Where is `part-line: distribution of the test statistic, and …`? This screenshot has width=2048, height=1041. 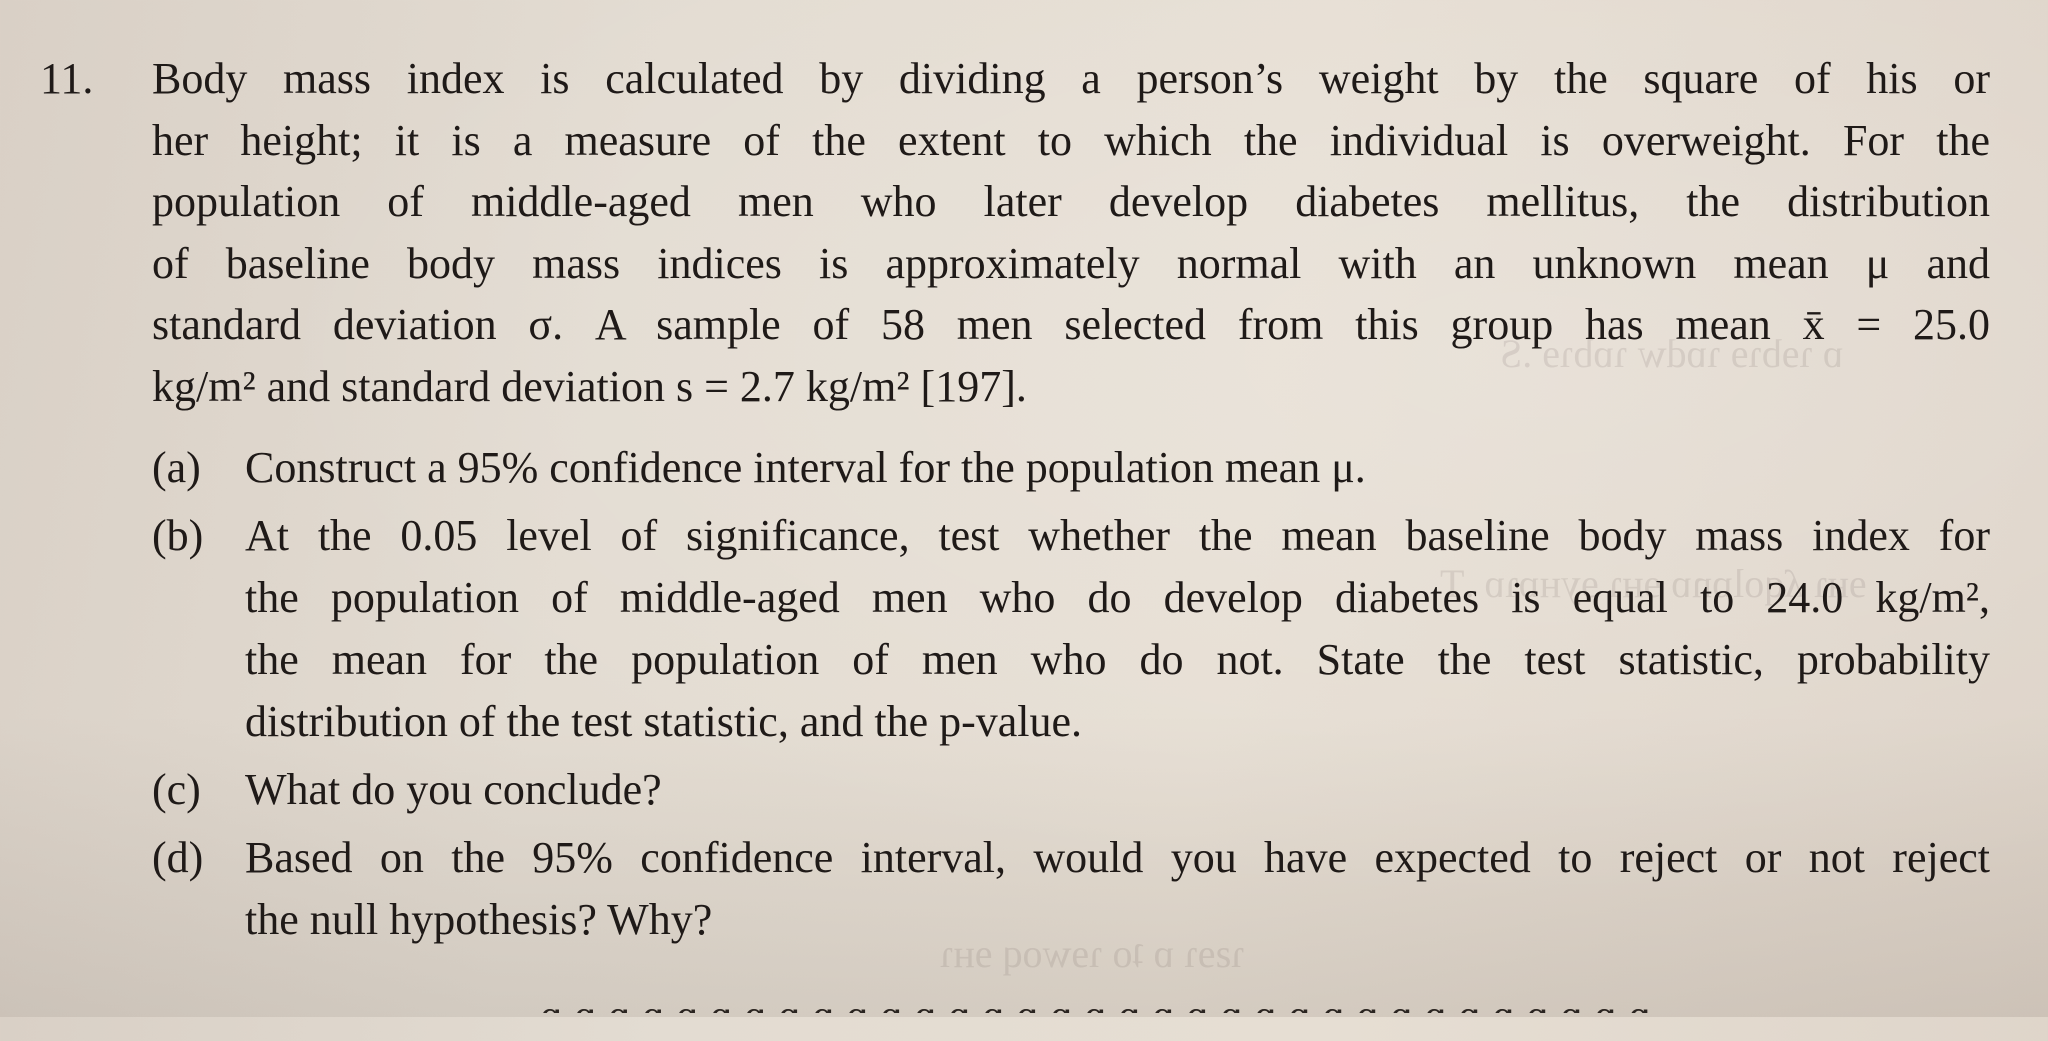
part-line: distribution of the test statistic, and … is located at coordinates (664, 721).